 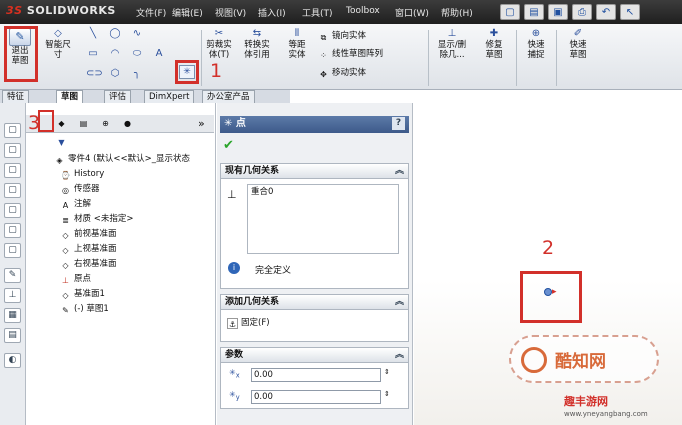 I want to click on tree-item-annotations: A 注解, so click(x=75, y=204).